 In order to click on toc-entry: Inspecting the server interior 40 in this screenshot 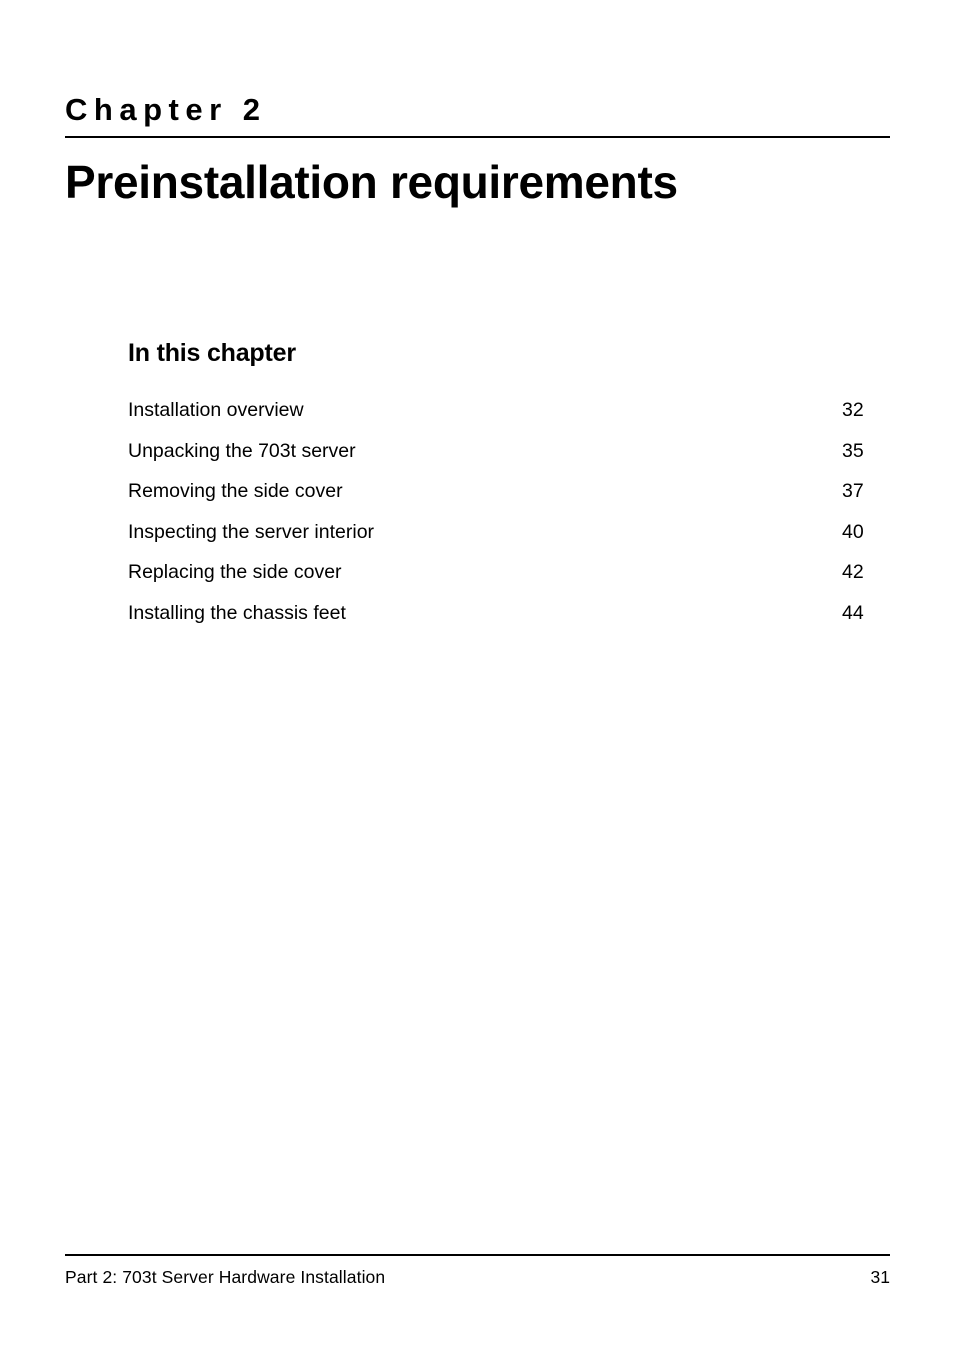, I will do `click(508, 532)`.